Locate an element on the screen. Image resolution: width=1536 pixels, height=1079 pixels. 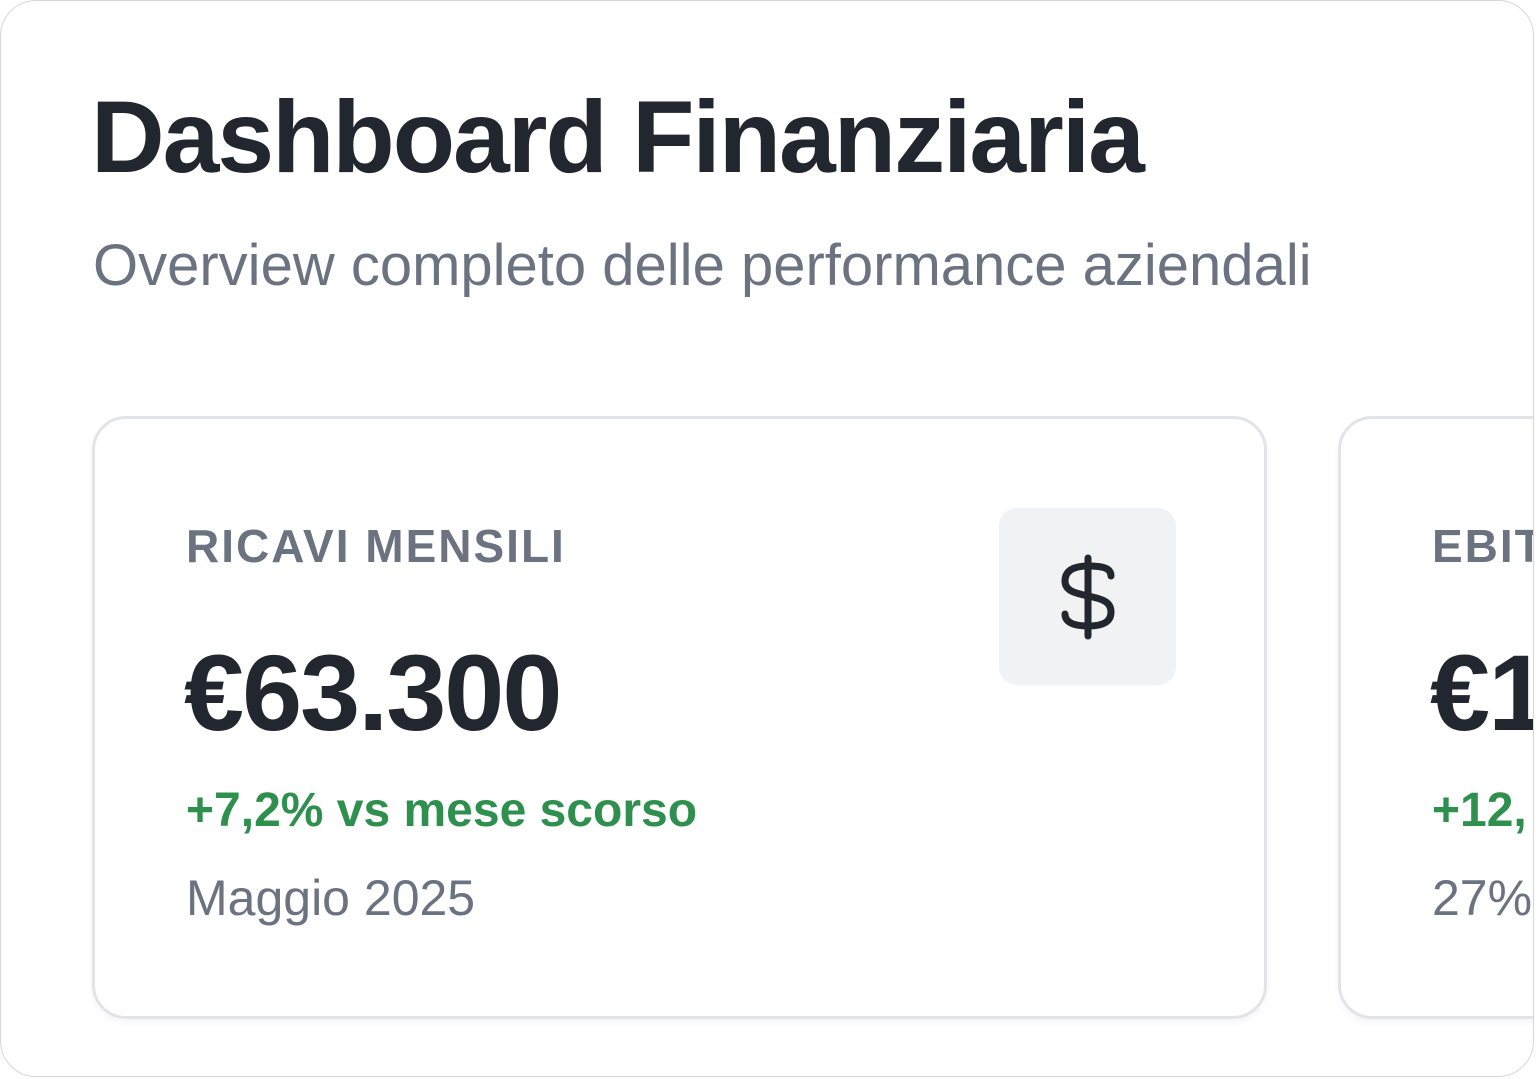
kpi-label: EBIT is located at coordinates (1483, 546).